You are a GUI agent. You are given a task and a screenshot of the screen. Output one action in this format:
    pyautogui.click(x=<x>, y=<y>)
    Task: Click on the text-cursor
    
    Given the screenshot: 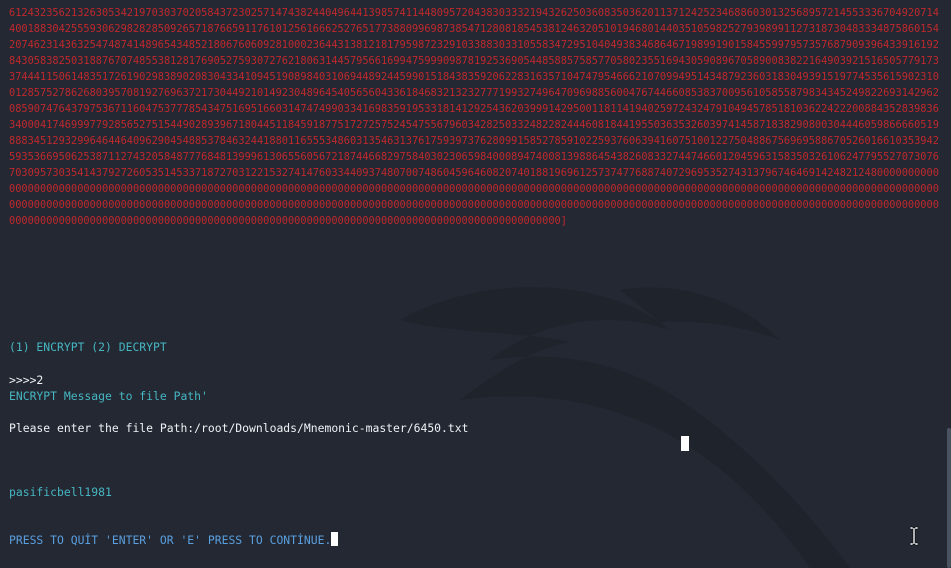 What is the action you would take?
    pyautogui.click(x=335, y=539)
    